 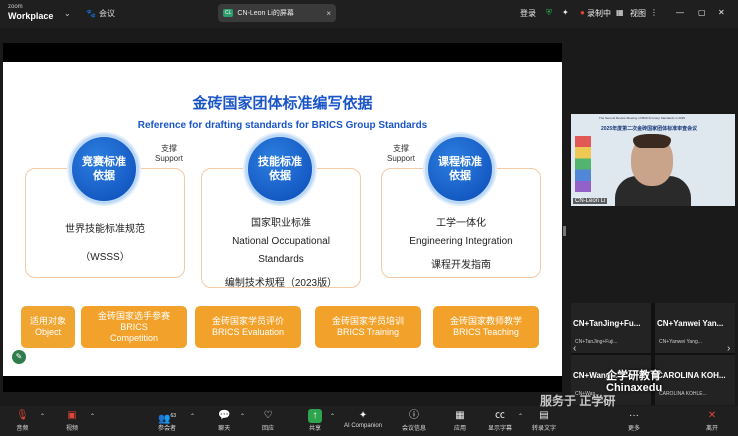 I want to click on react-icon: ♡, so click(x=268, y=415).